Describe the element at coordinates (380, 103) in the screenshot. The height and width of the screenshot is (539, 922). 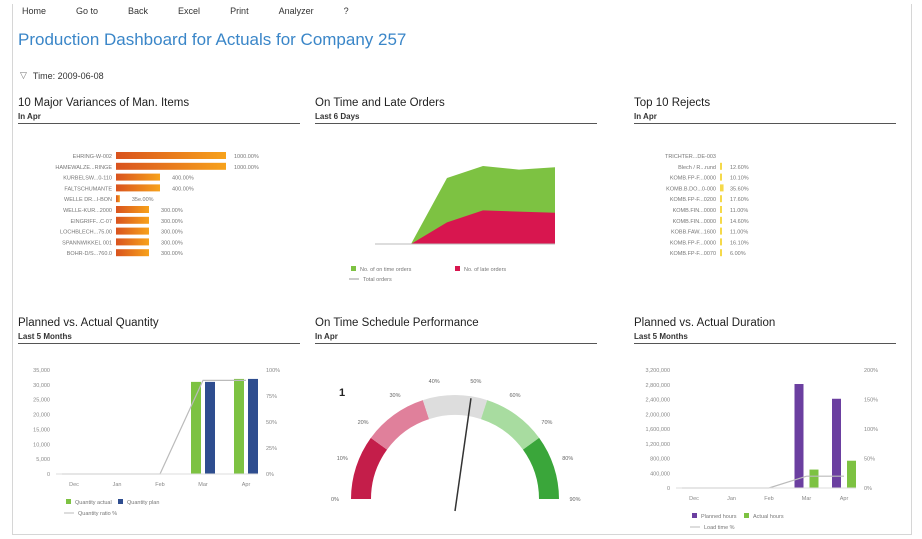
I see `panel-title: On Time and Late Orders` at that location.